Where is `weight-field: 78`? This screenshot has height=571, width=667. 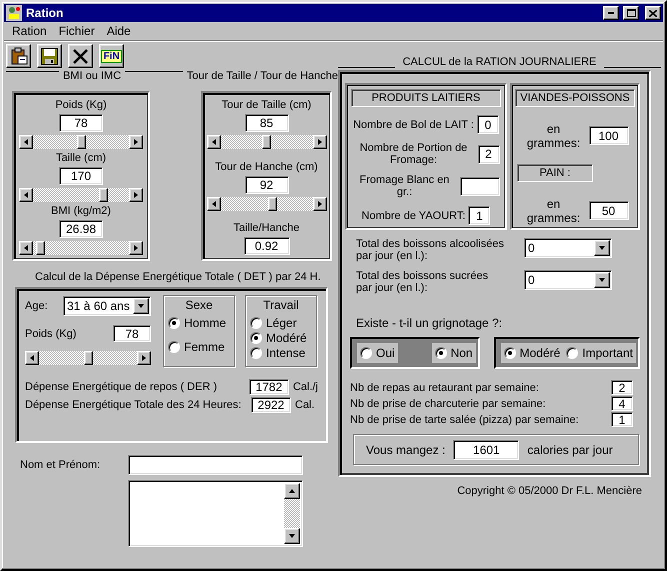 weight-field: 78 is located at coordinates (132, 333).